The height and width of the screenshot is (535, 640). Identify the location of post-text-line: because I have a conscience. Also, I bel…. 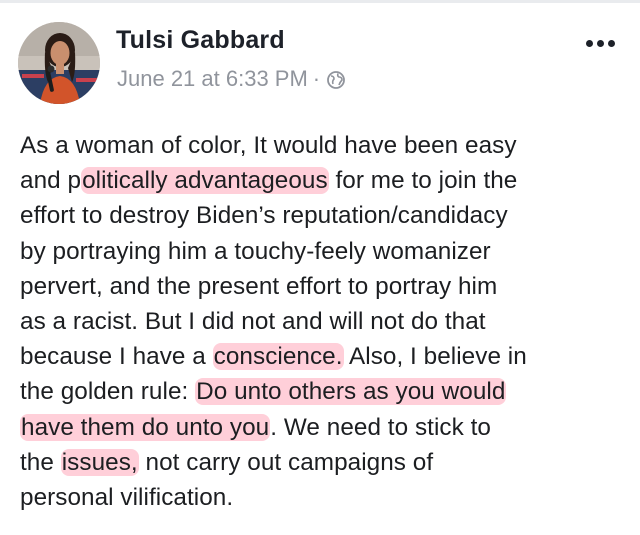
(320, 356).